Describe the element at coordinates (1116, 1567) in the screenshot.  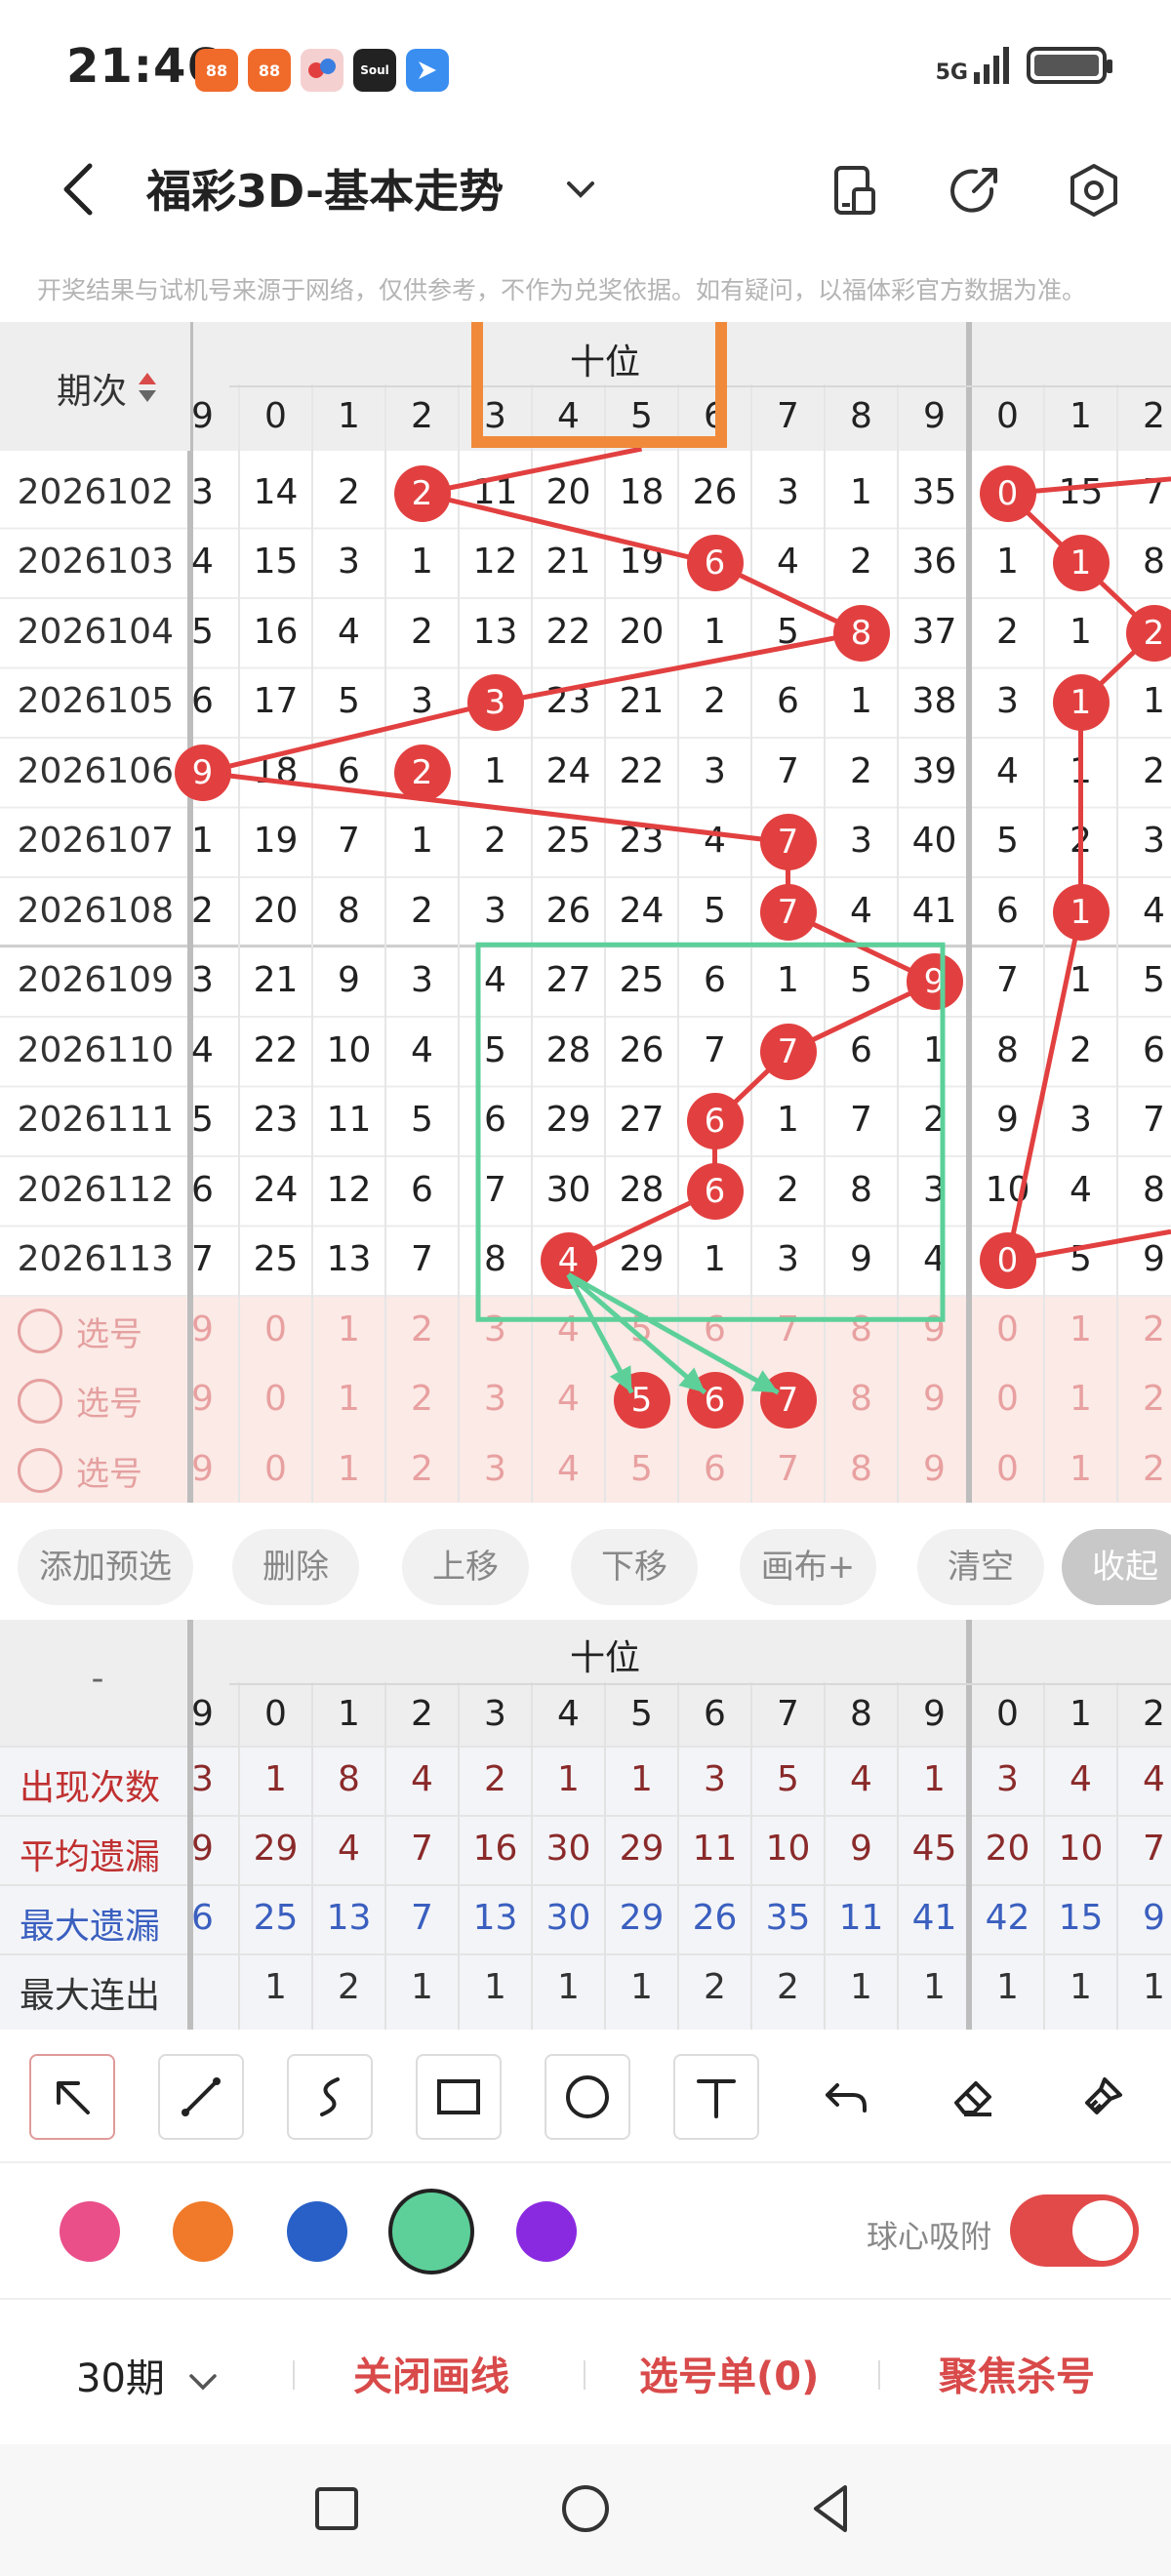
I see `collapse-button: 收起` at that location.